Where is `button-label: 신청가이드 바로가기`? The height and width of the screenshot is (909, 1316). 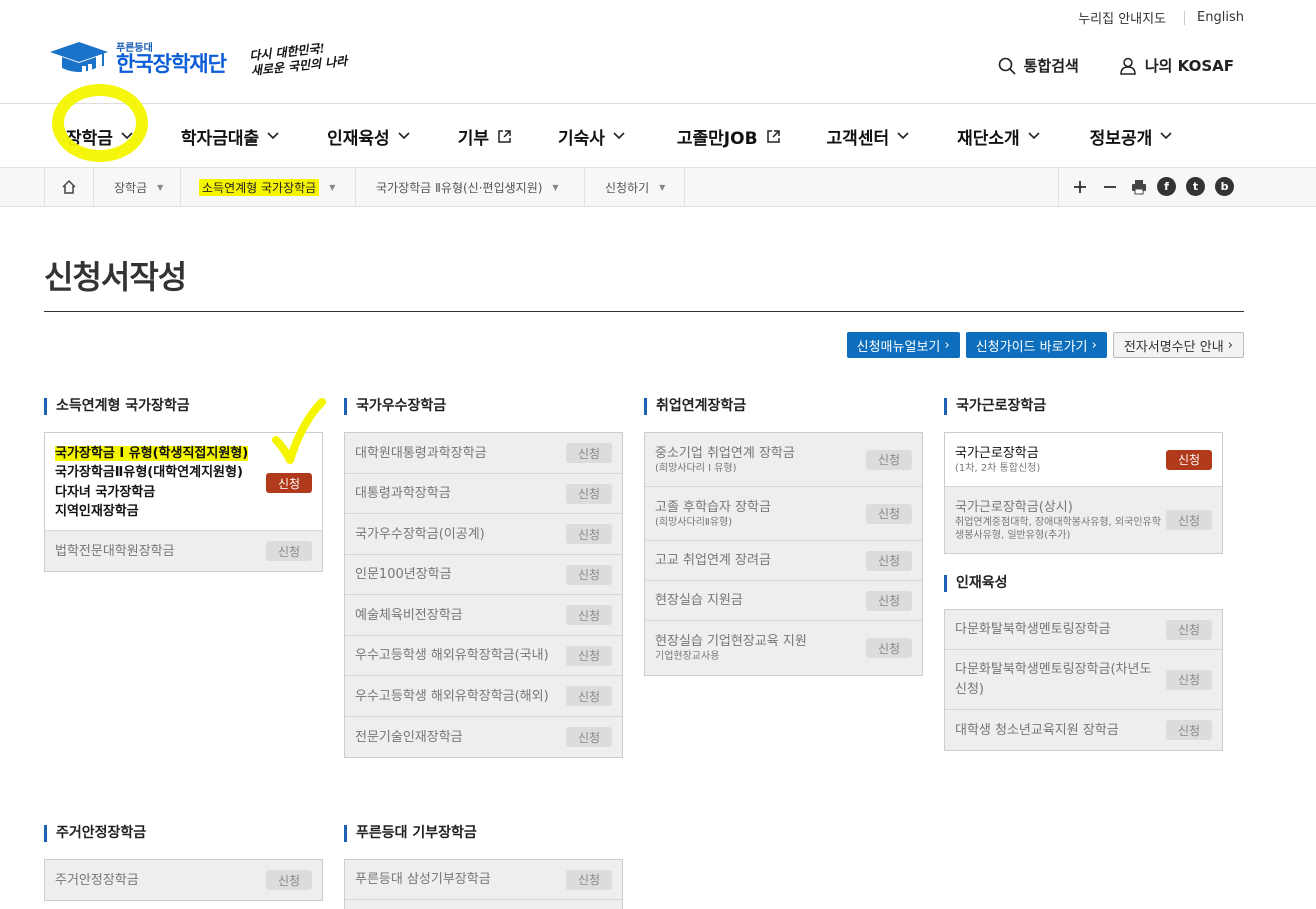 button-label: 신청가이드 바로가기 is located at coordinates (1031, 347).